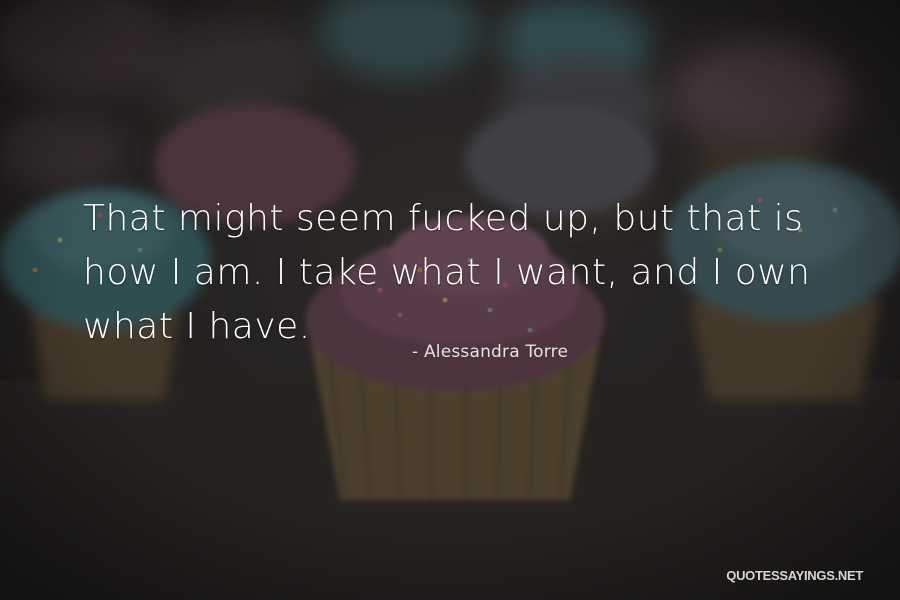  I want to click on site-watermark: QUOTESSAYINGS.NET, so click(794, 575).